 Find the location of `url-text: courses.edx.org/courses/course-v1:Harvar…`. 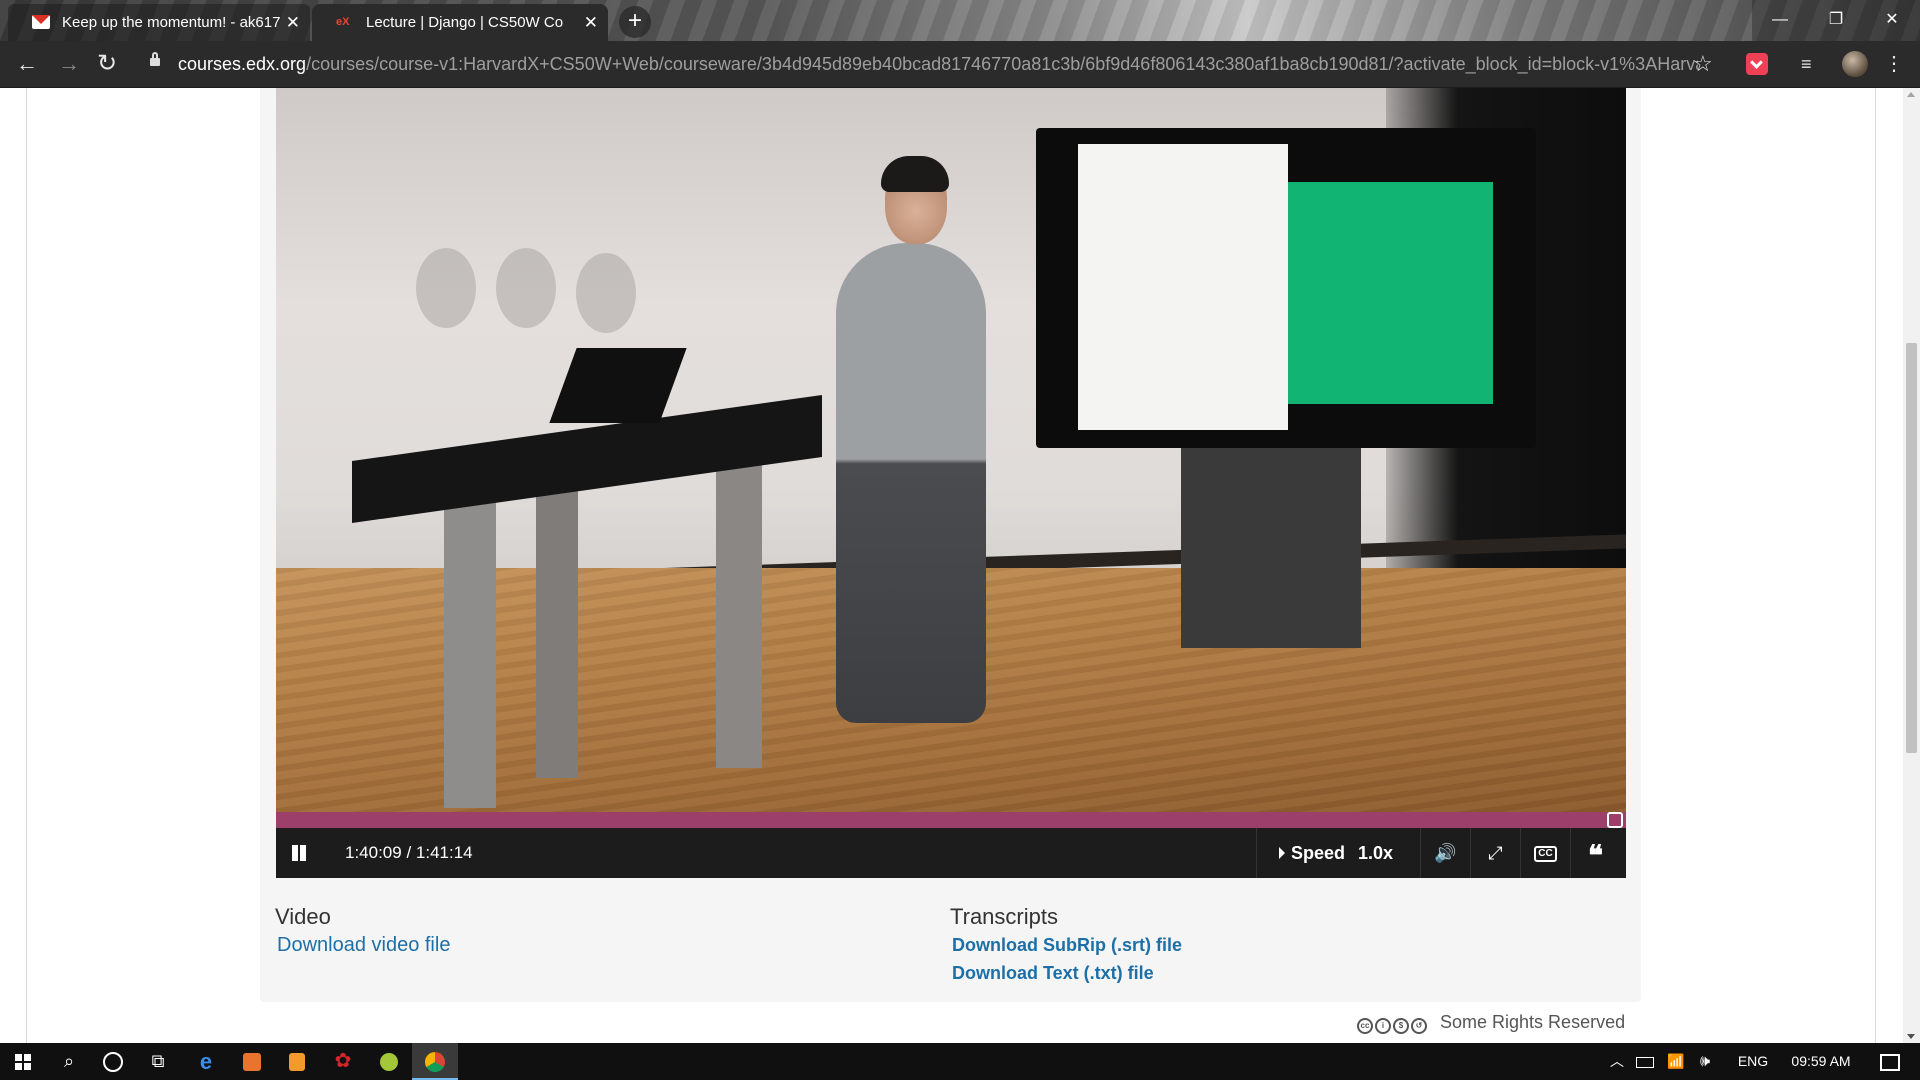

url-text: courses.edx.org/courses/course-v1:Harvar… is located at coordinates (938, 64).